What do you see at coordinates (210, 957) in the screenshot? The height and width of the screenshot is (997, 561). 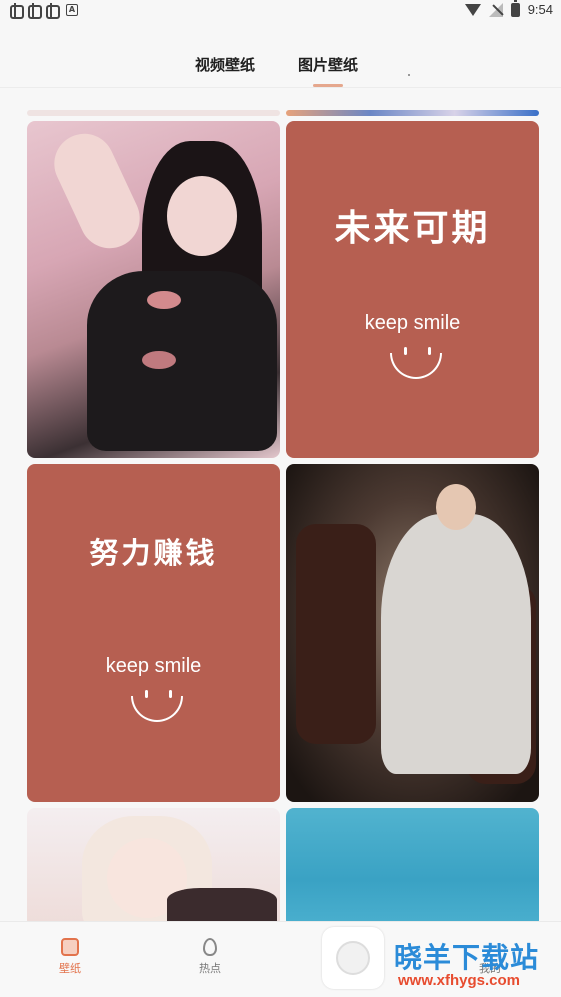 I see `nav-hot: 热点` at bounding box center [210, 957].